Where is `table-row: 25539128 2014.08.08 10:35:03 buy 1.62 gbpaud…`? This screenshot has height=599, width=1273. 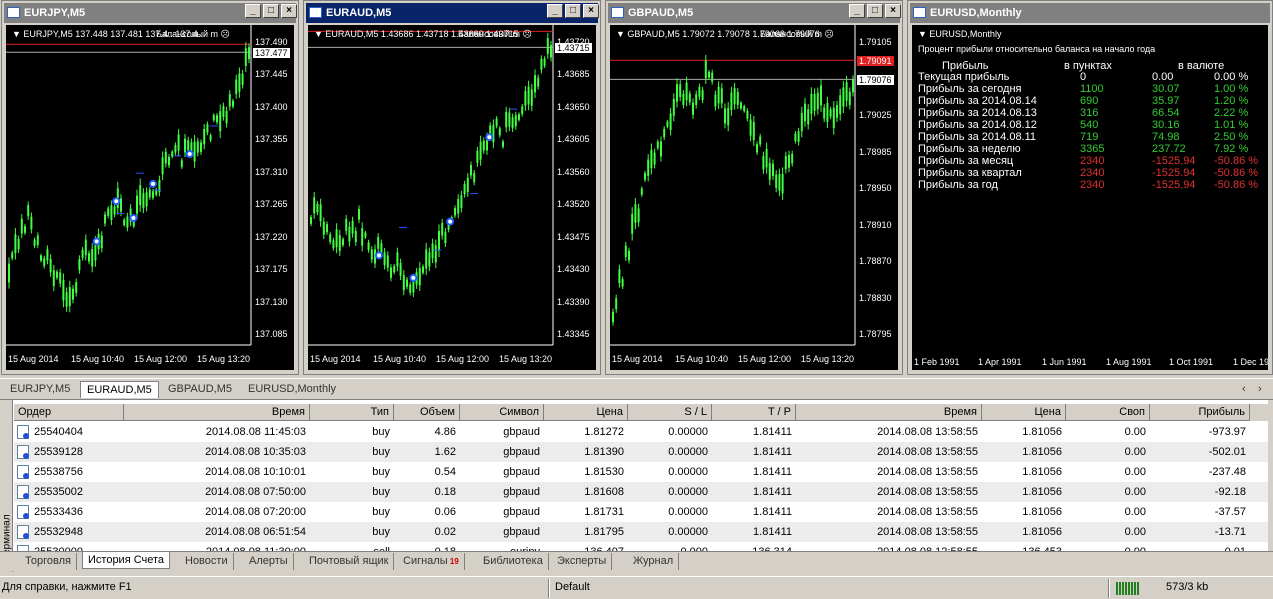
table-row: 25539128 2014.08.08 10:35:03 buy 1.62 gbpaud… is located at coordinates (641, 452).